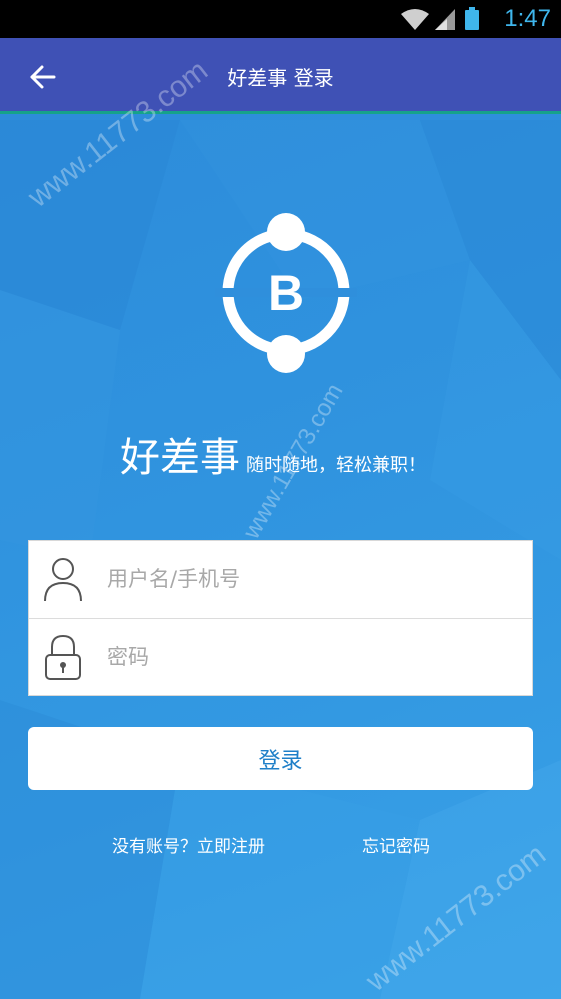 This screenshot has width=561, height=999. I want to click on page-title: 好差事 登录, so click(280, 78).